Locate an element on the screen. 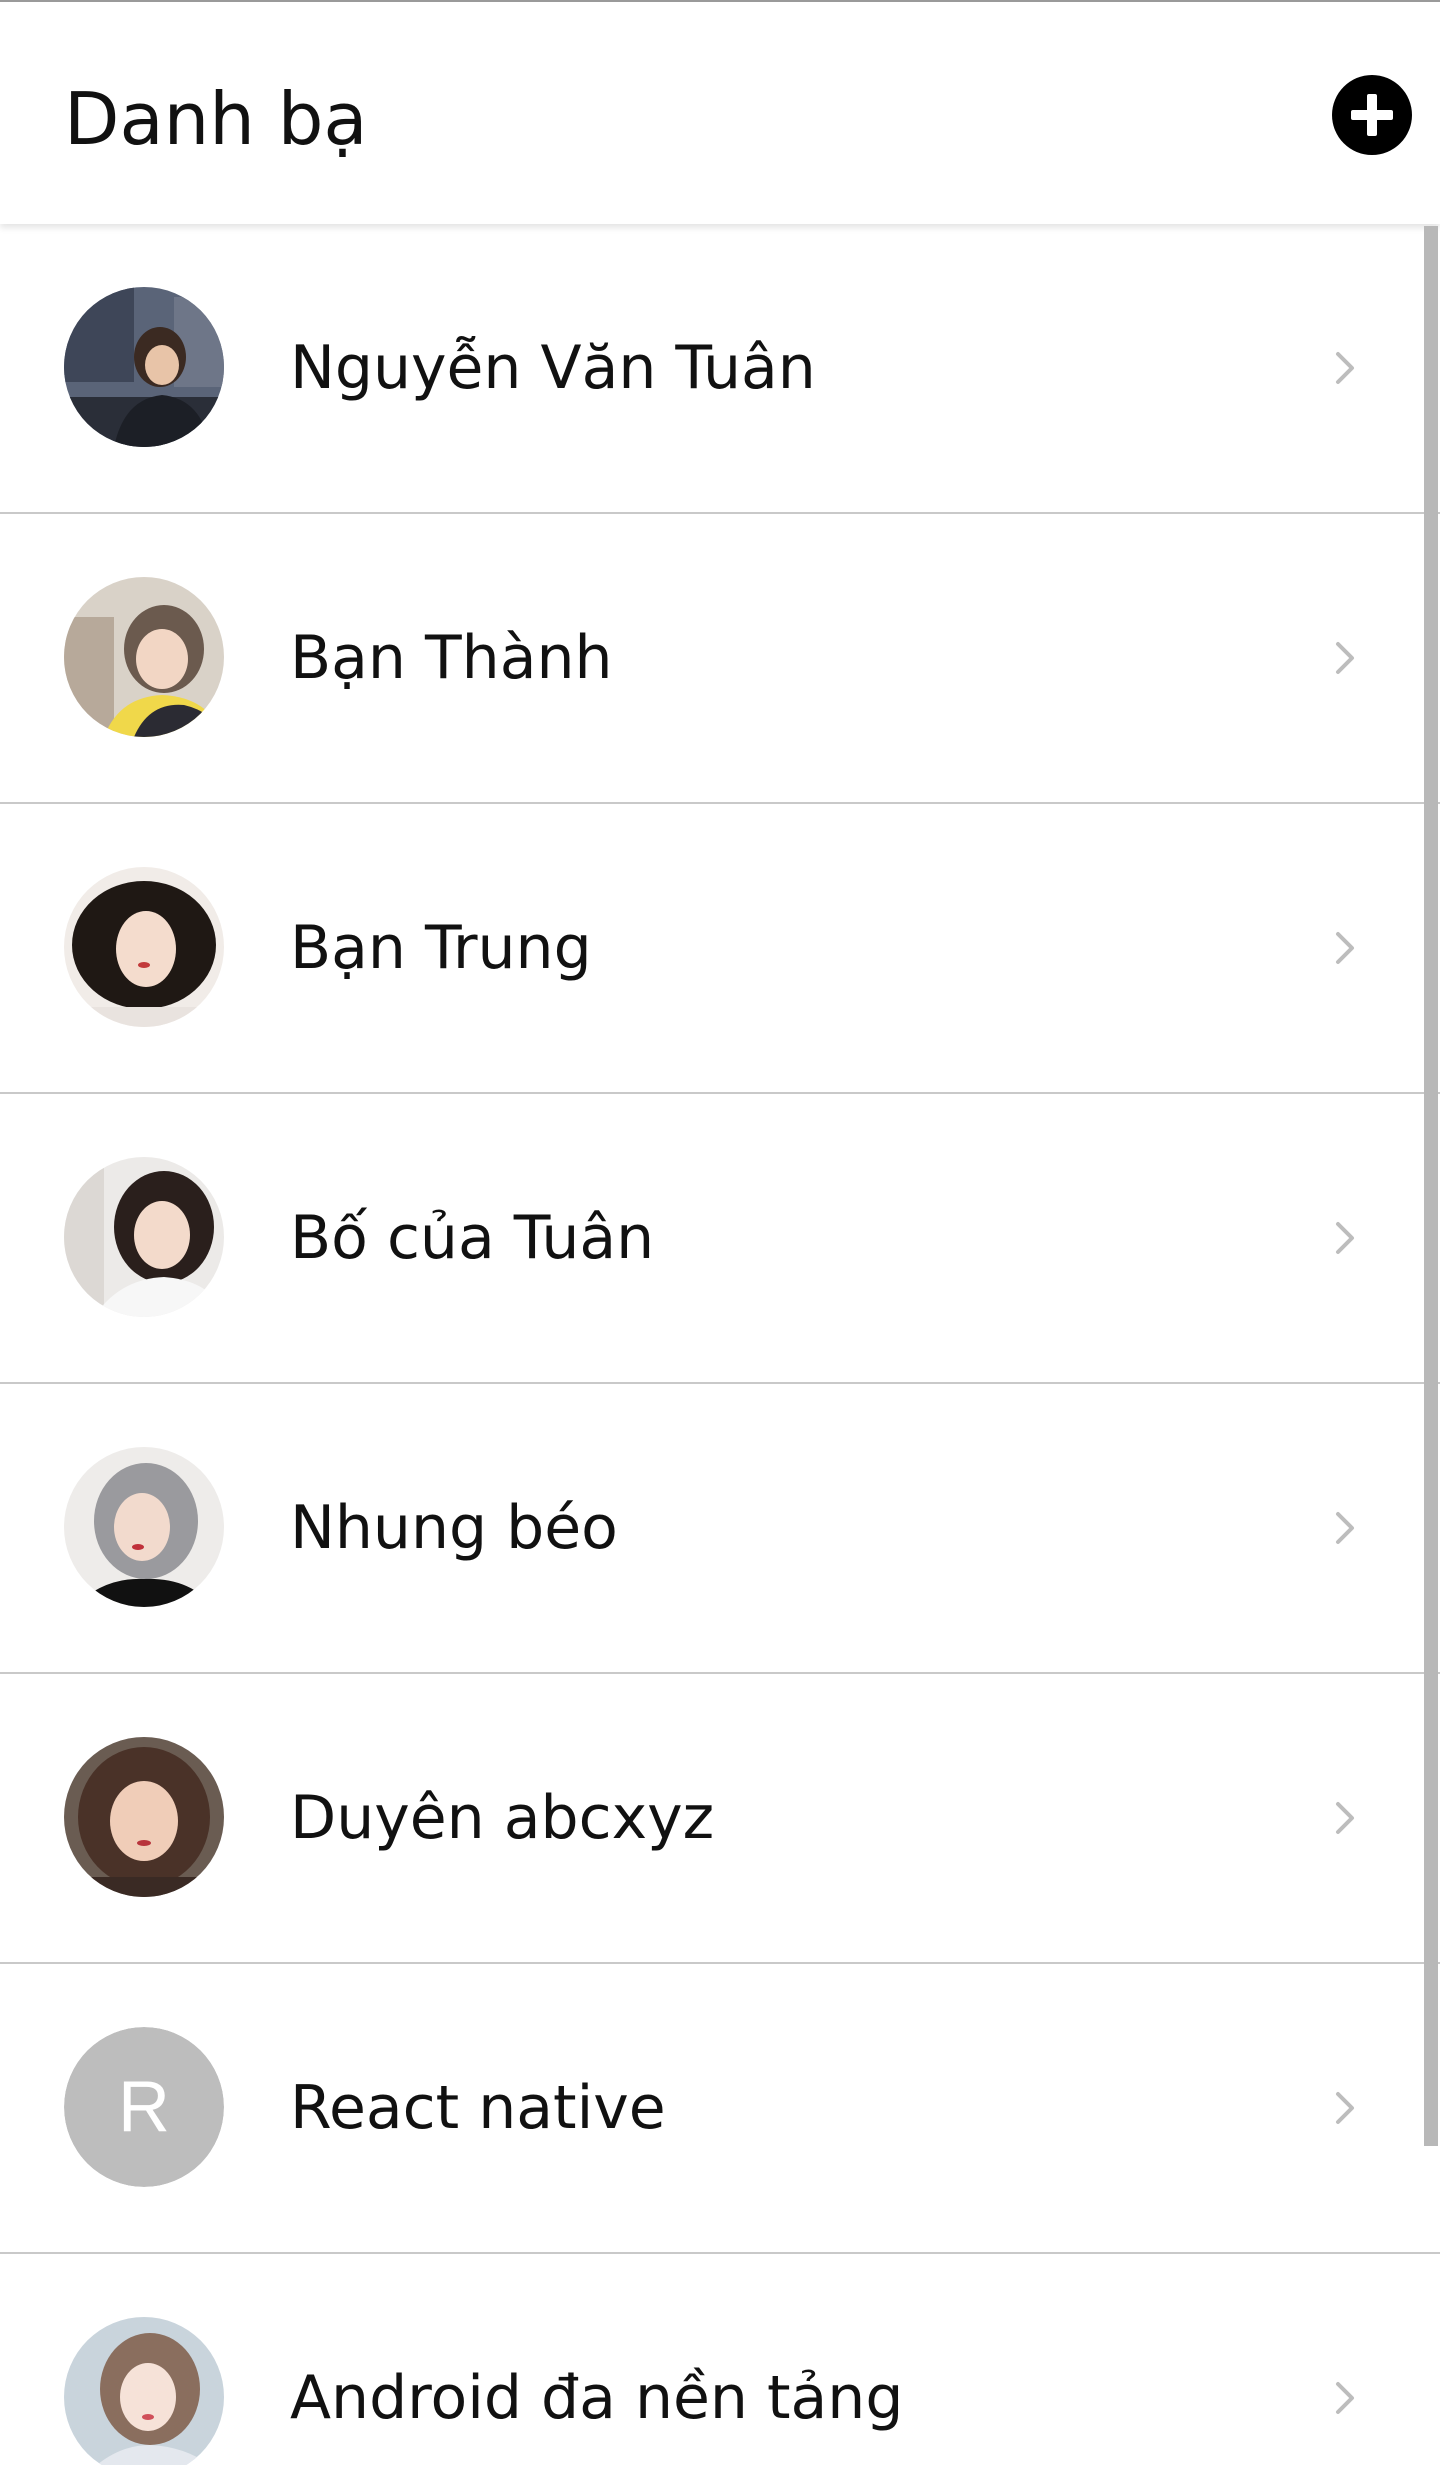 The image size is (1440, 2465). plus-icon is located at coordinates (1372, 115).